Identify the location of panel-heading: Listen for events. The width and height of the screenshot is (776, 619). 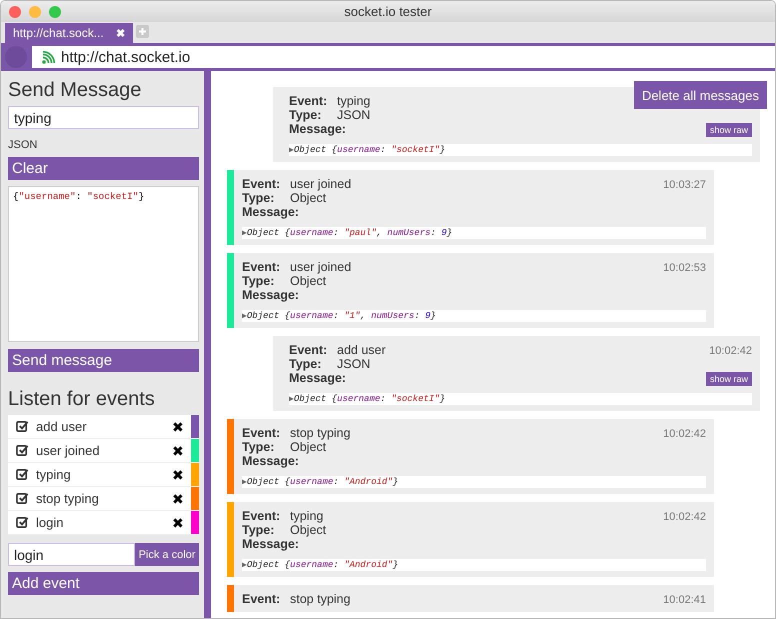
(82, 399).